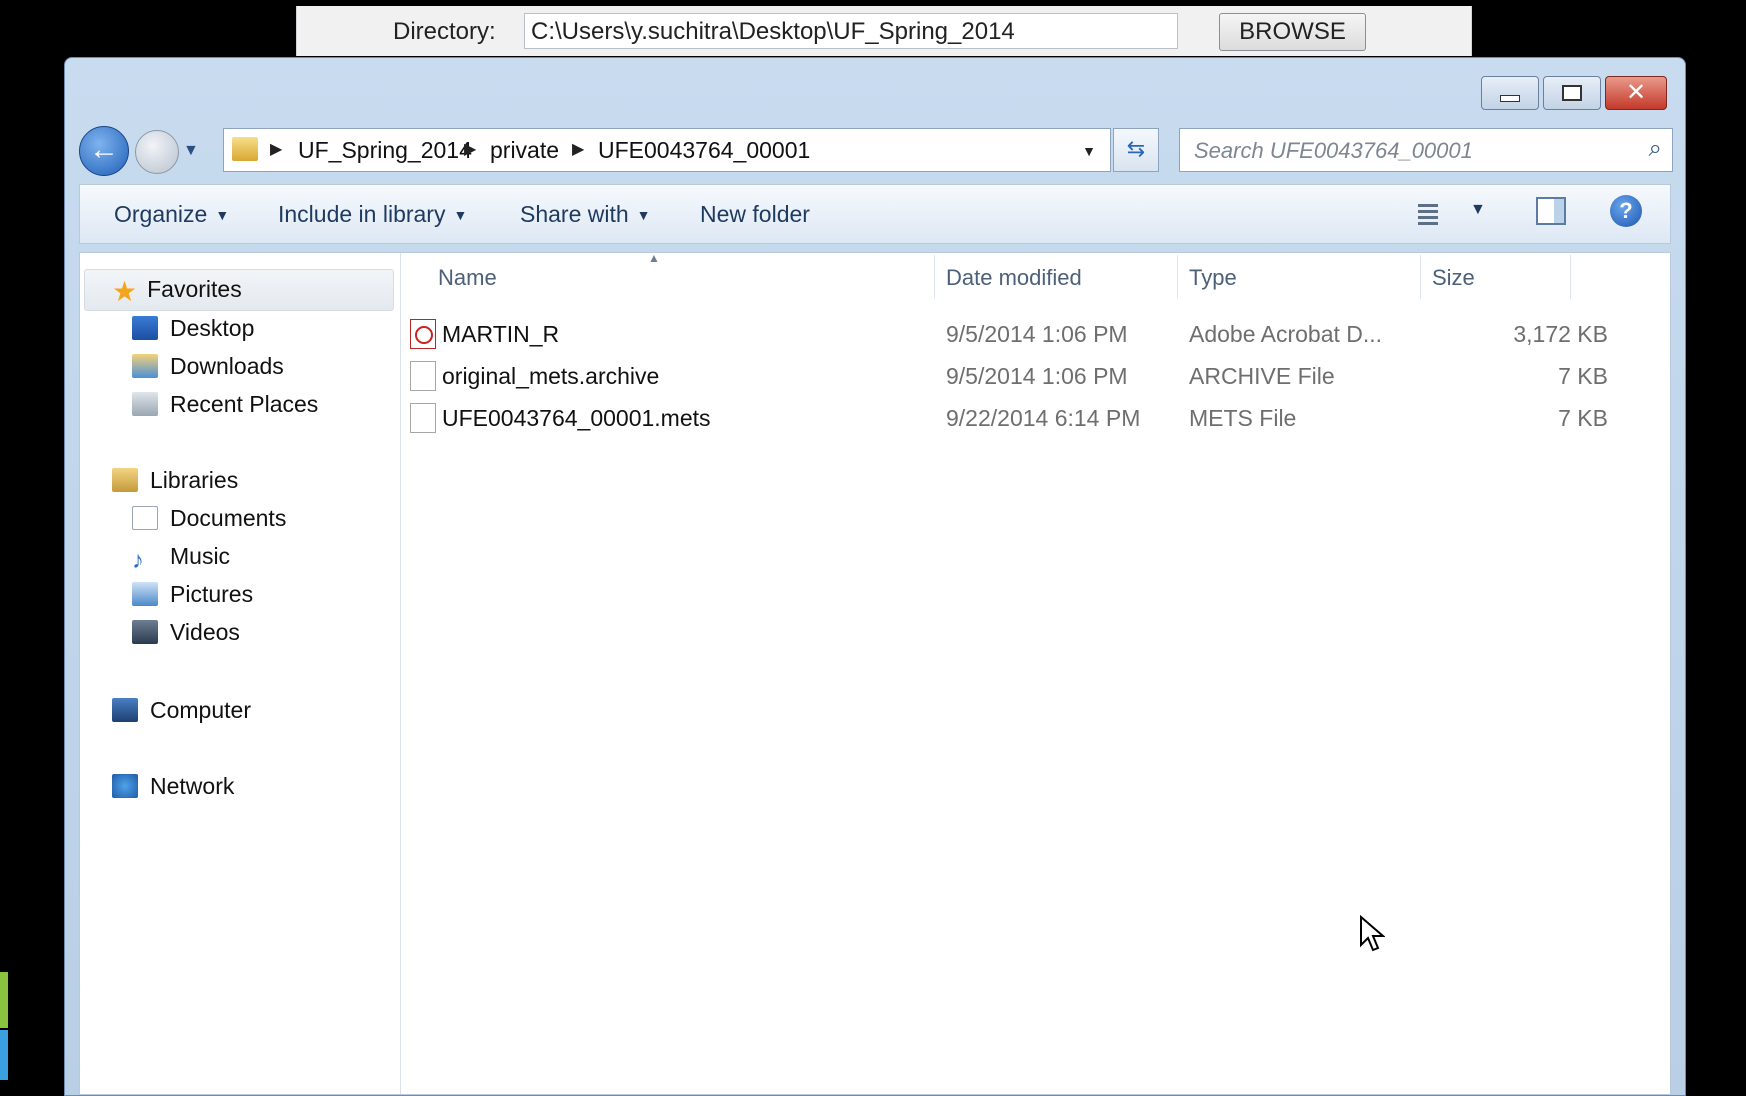 The width and height of the screenshot is (1746, 1096). Describe the element at coordinates (654, 258) in the screenshot. I see `sort-ascending-icon: ▲` at that location.